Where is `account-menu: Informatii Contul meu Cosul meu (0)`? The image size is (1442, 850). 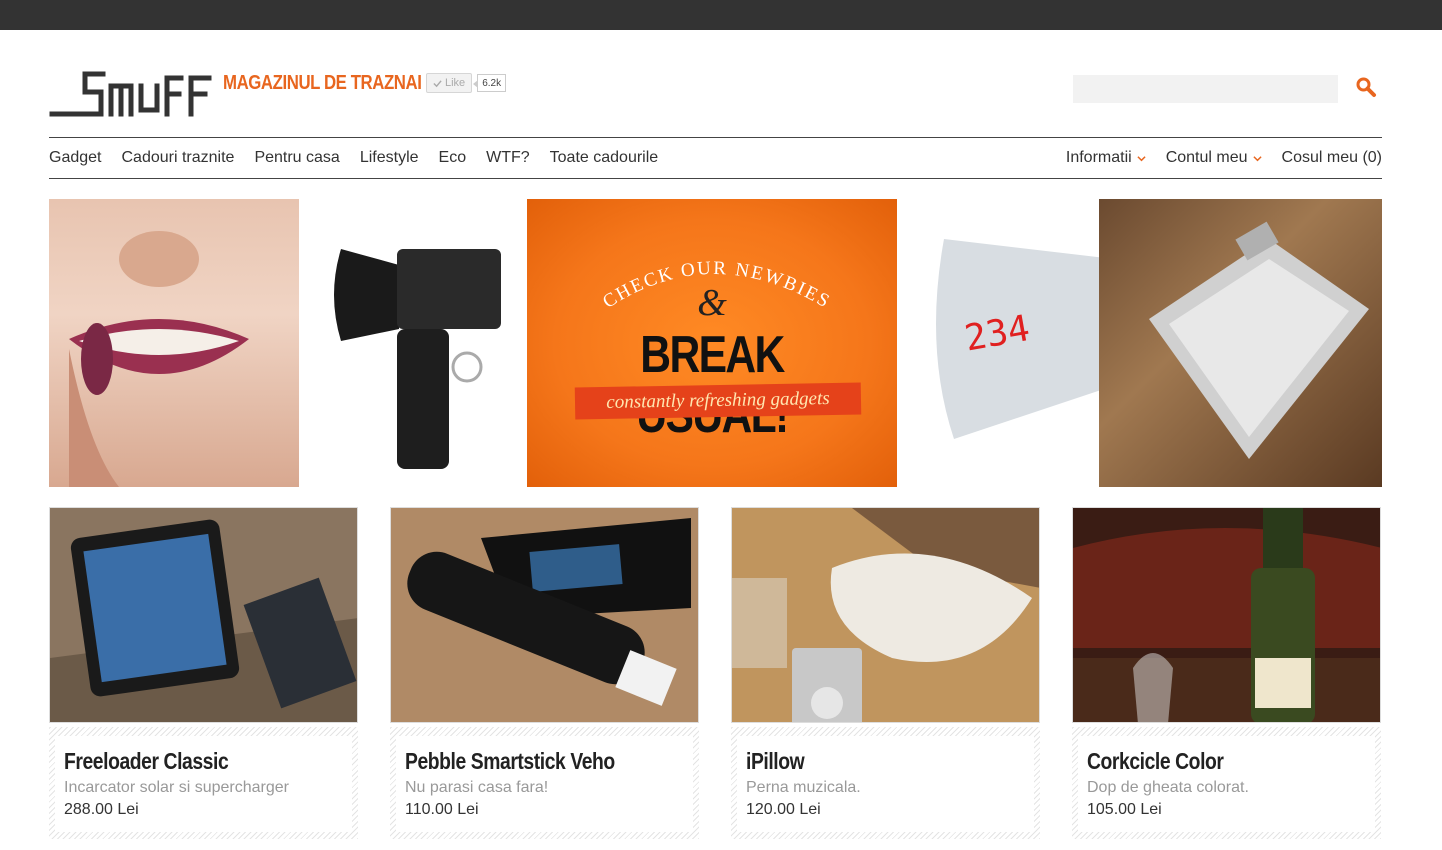 account-menu: Informatii Contul meu Cosul meu (0) is located at coordinates (1214, 158).